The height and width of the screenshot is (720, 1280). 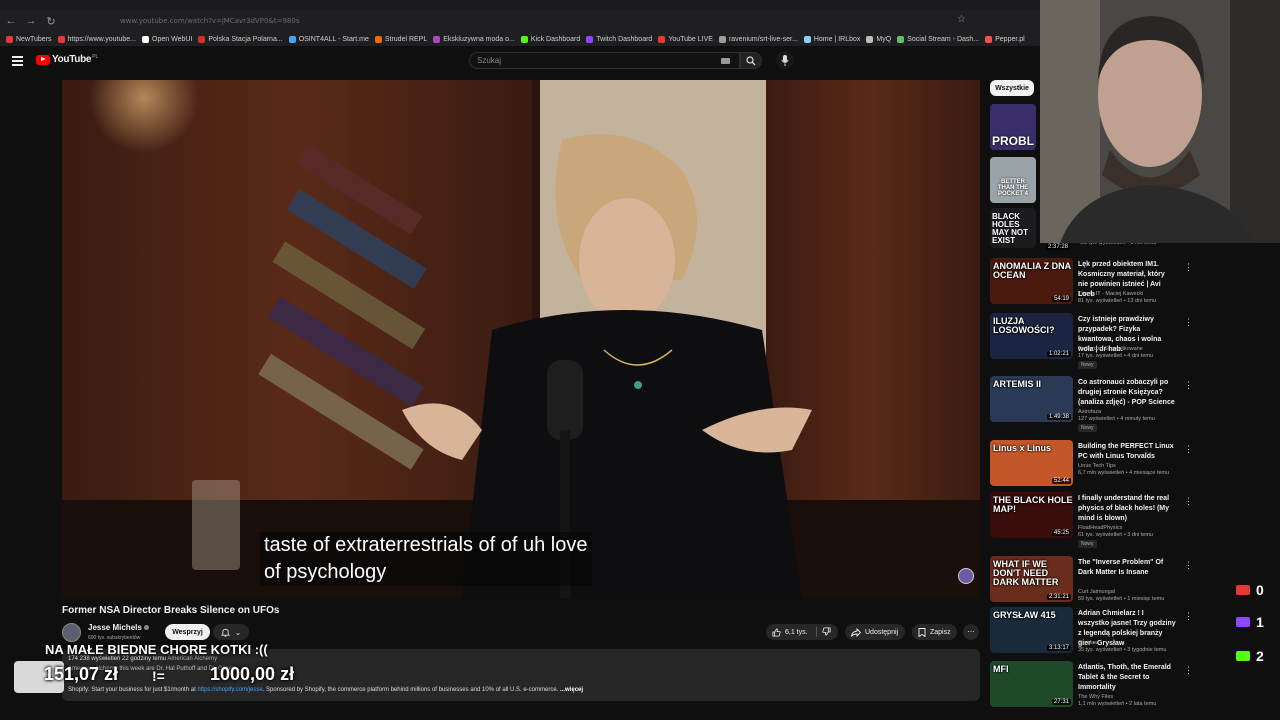 What do you see at coordinates (831, 39) in the screenshot?
I see `bookmark-item: Home | IRLbox` at bounding box center [831, 39].